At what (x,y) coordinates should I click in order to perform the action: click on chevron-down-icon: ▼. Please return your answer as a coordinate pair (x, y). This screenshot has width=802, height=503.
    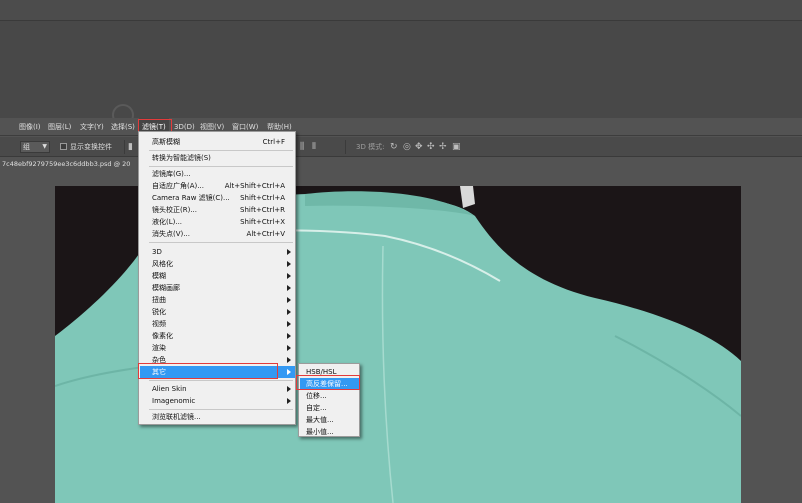
    Looking at the image, I should click on (44, 146).